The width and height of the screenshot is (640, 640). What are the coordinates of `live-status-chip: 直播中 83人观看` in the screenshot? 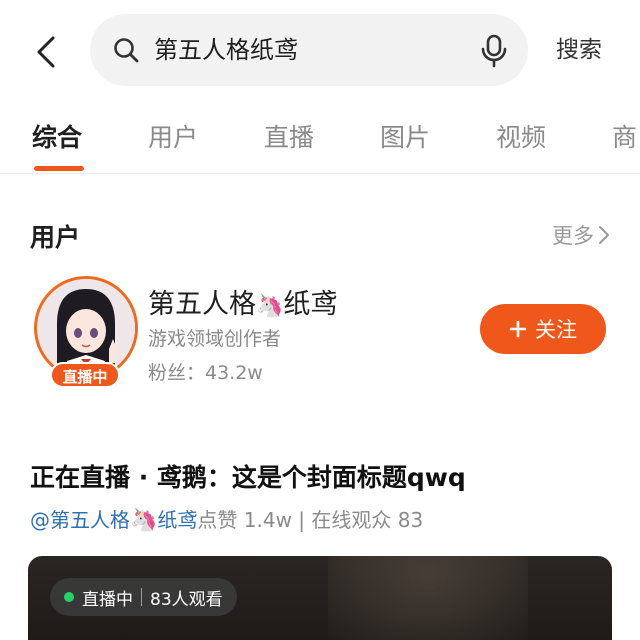 It's located at (143, 597).